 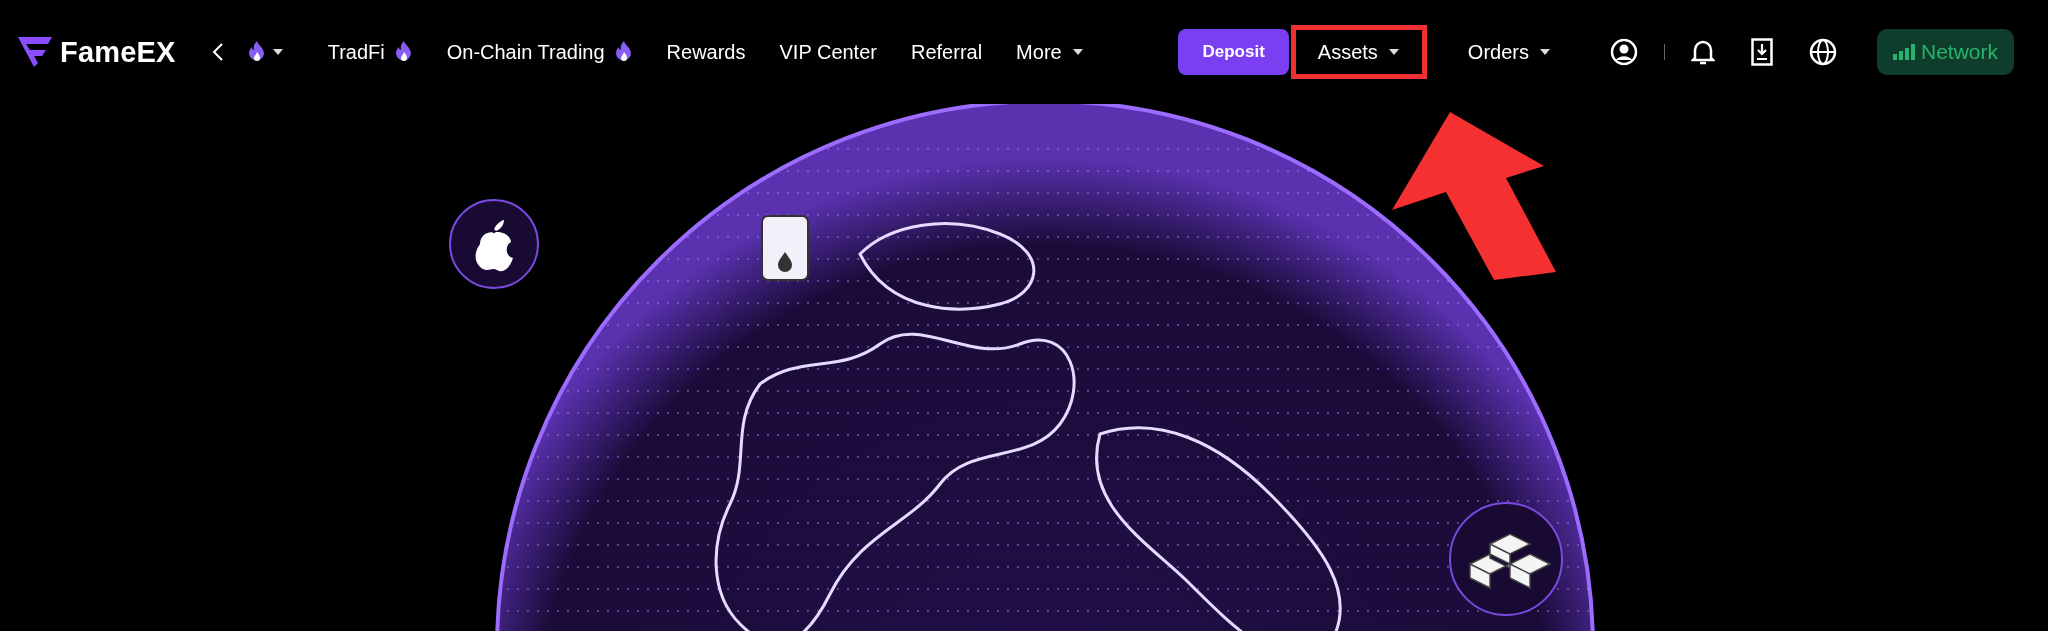 I want to click on download-icon, so click(x=1761, y=52).